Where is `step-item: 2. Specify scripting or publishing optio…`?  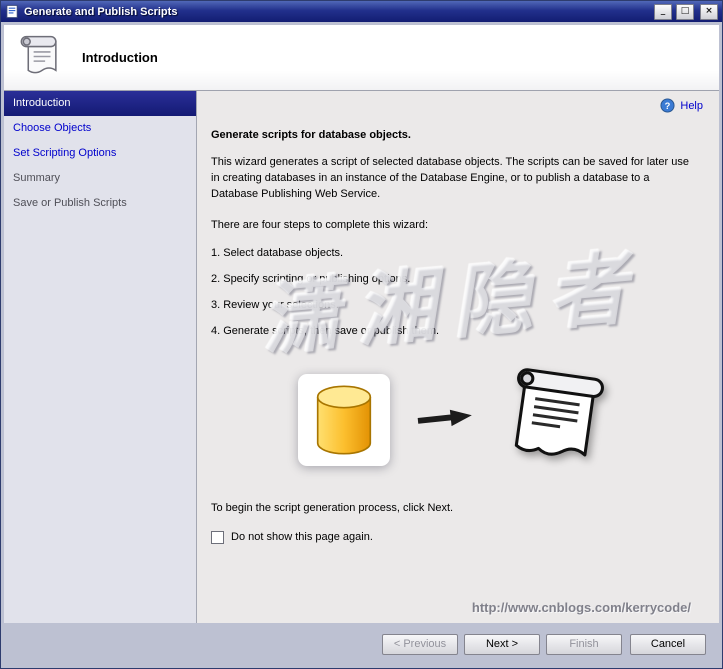 step-item: 2. Specify scripting or publishing optio… is located at coordinates (311, 278).